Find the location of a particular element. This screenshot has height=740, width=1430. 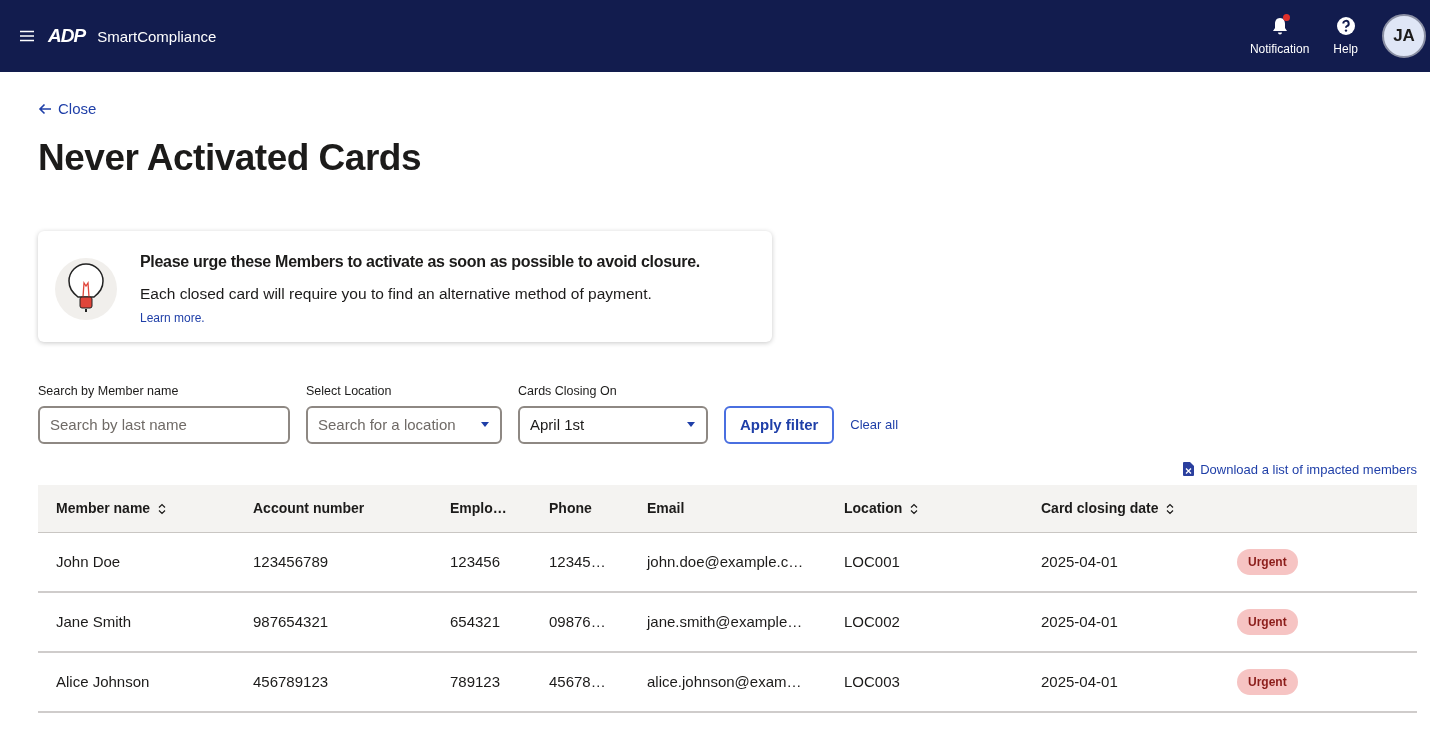

column-header: Location is located at coordinates (924, 508).